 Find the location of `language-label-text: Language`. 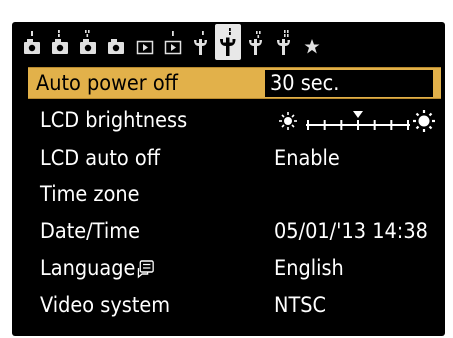

language-label-text: Language is located at coordinates (88, 268).